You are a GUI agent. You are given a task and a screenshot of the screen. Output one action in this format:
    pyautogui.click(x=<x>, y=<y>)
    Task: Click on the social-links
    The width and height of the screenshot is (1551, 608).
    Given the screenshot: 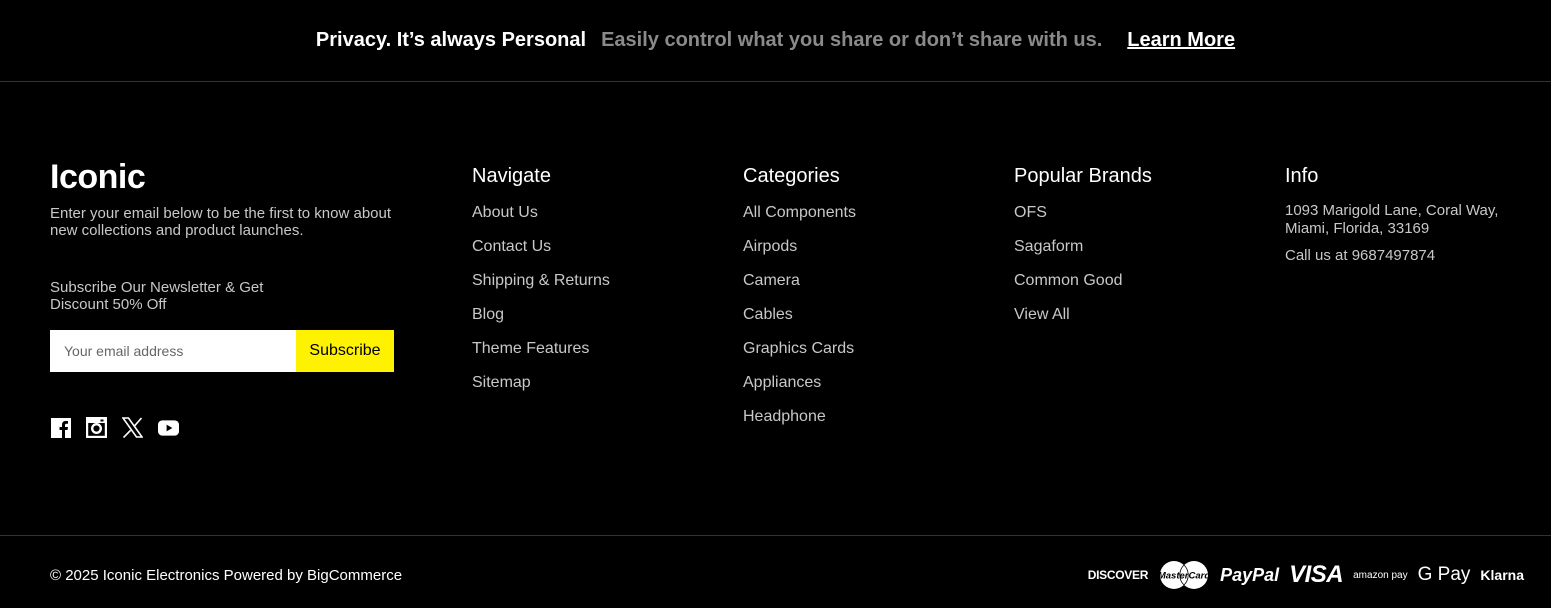 What is the action you would take?
    pyautogui.click(x=230, y=427)
    